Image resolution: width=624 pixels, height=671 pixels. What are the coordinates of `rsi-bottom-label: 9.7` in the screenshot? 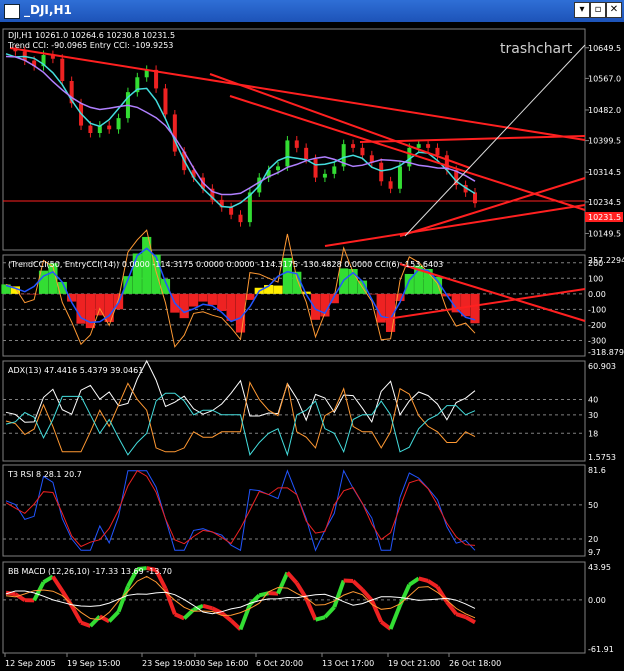 It's located at (594, 552).